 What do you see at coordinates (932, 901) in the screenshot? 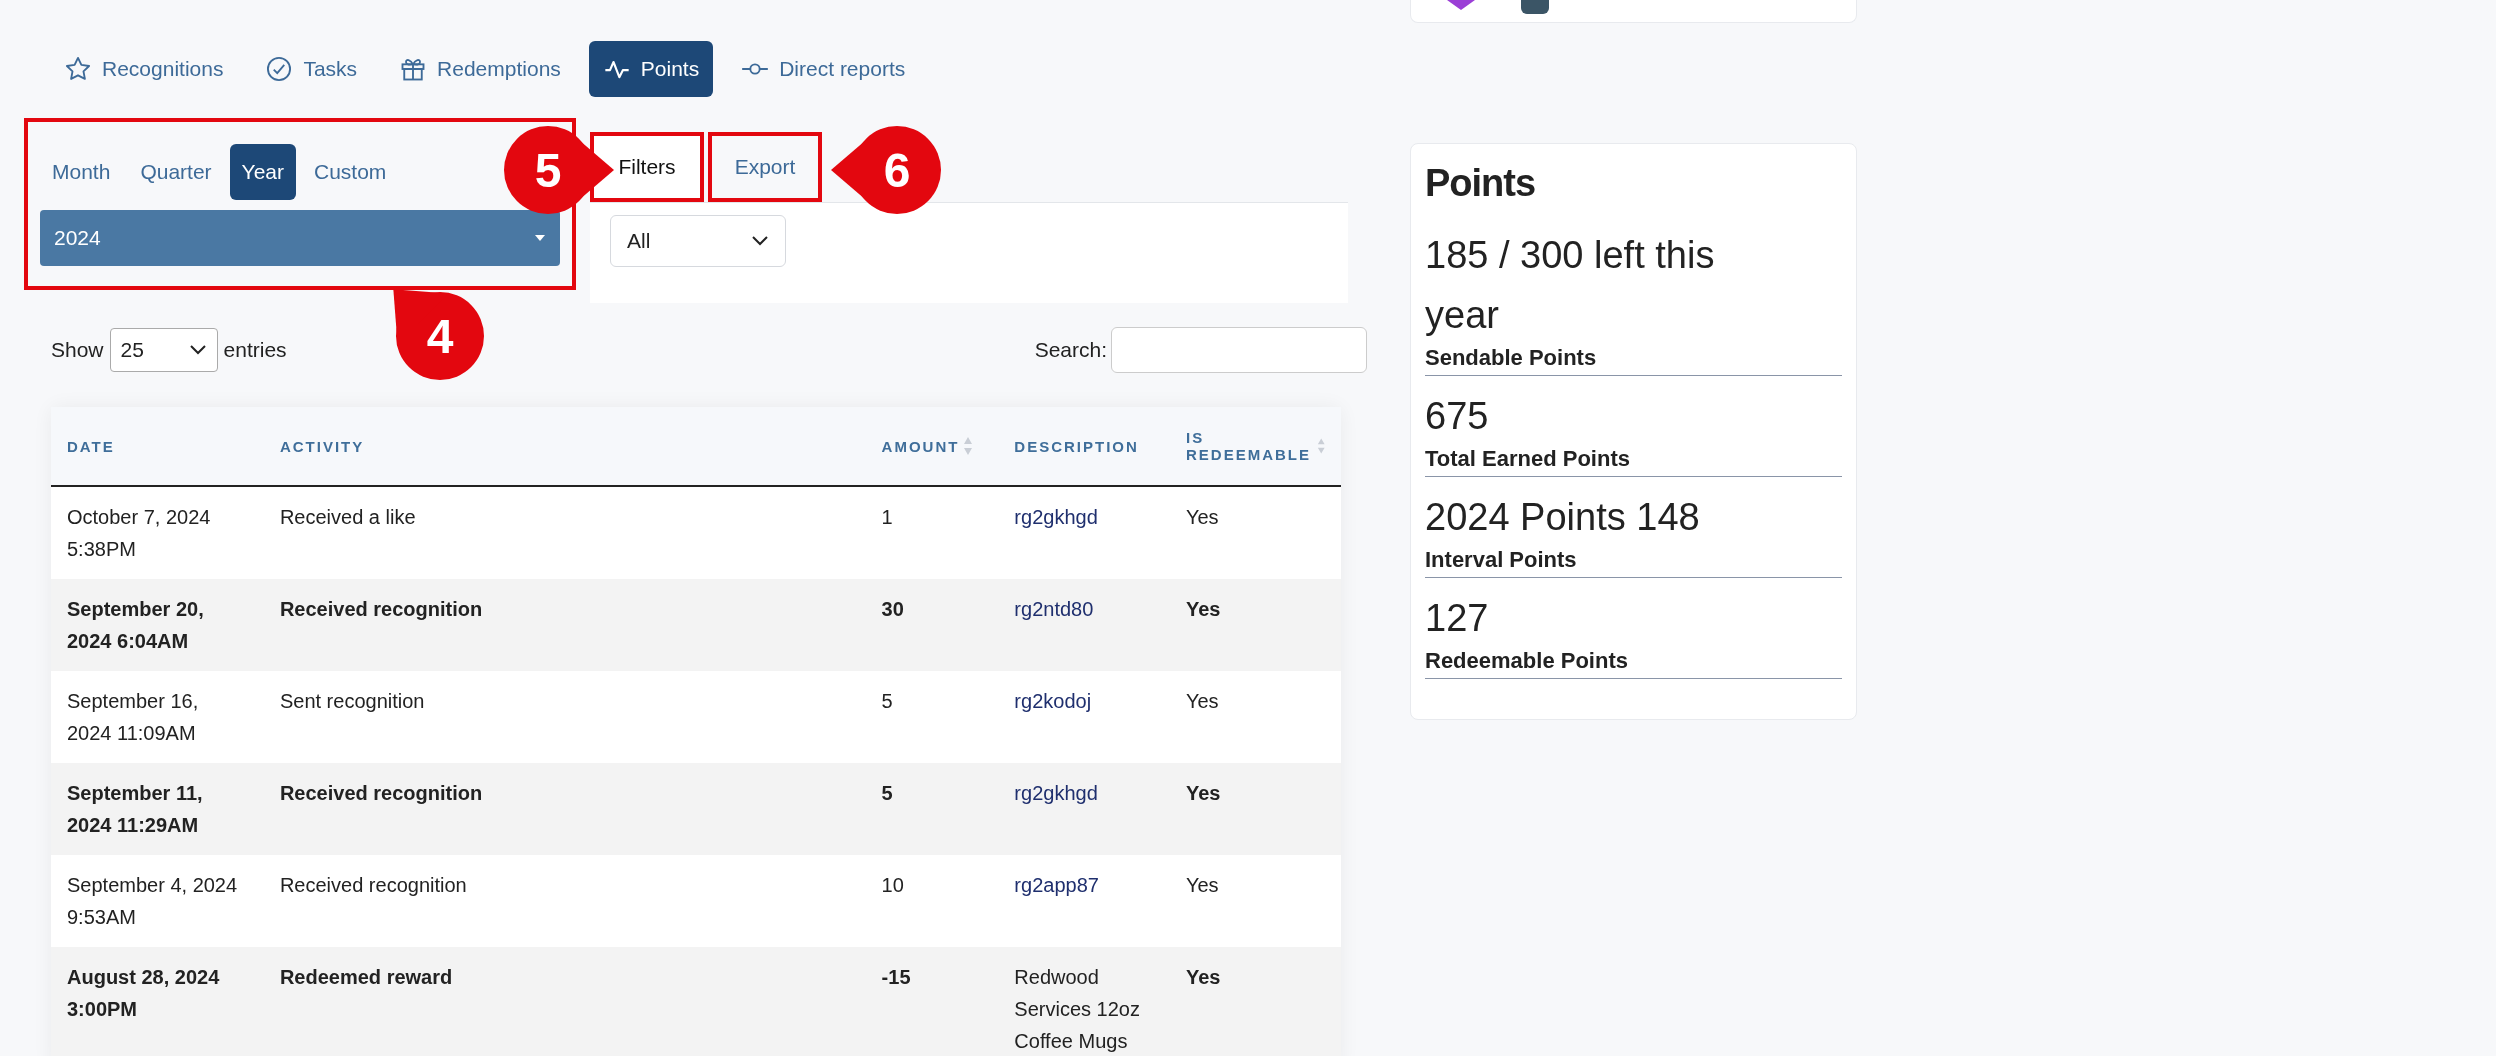
I see `amount-cell: 10` at bounding box center [932, 901].